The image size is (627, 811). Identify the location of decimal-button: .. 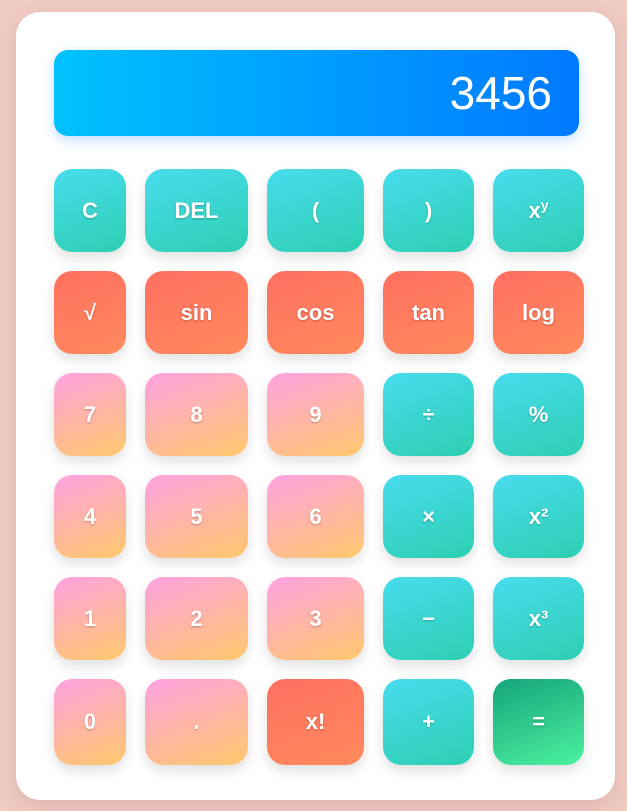
(196, 722).